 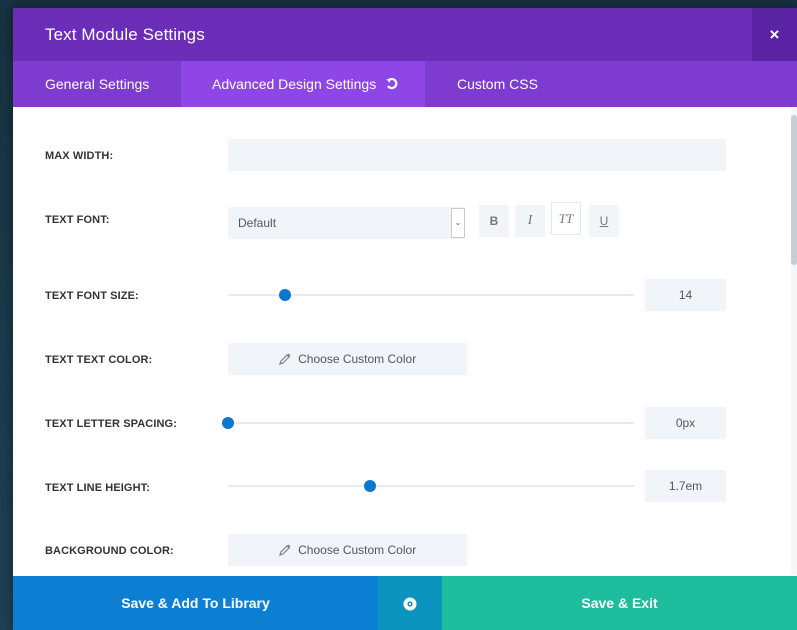 What do you see at coordinates (405, 34) in the screenshot?
I see `modal-header: Text Module Settings ×` at bounding box center [405, 34].